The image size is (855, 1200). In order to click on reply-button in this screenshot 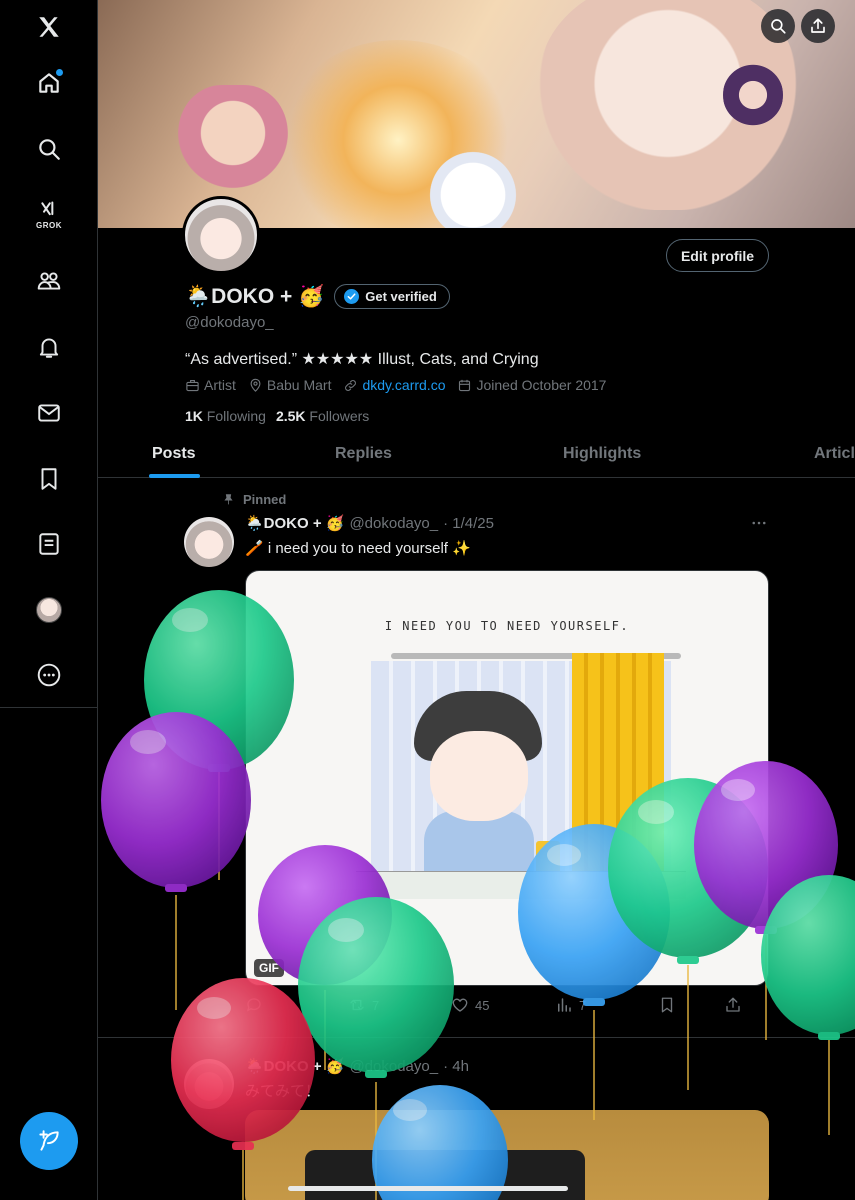, I will do `click(254, 1005)`.